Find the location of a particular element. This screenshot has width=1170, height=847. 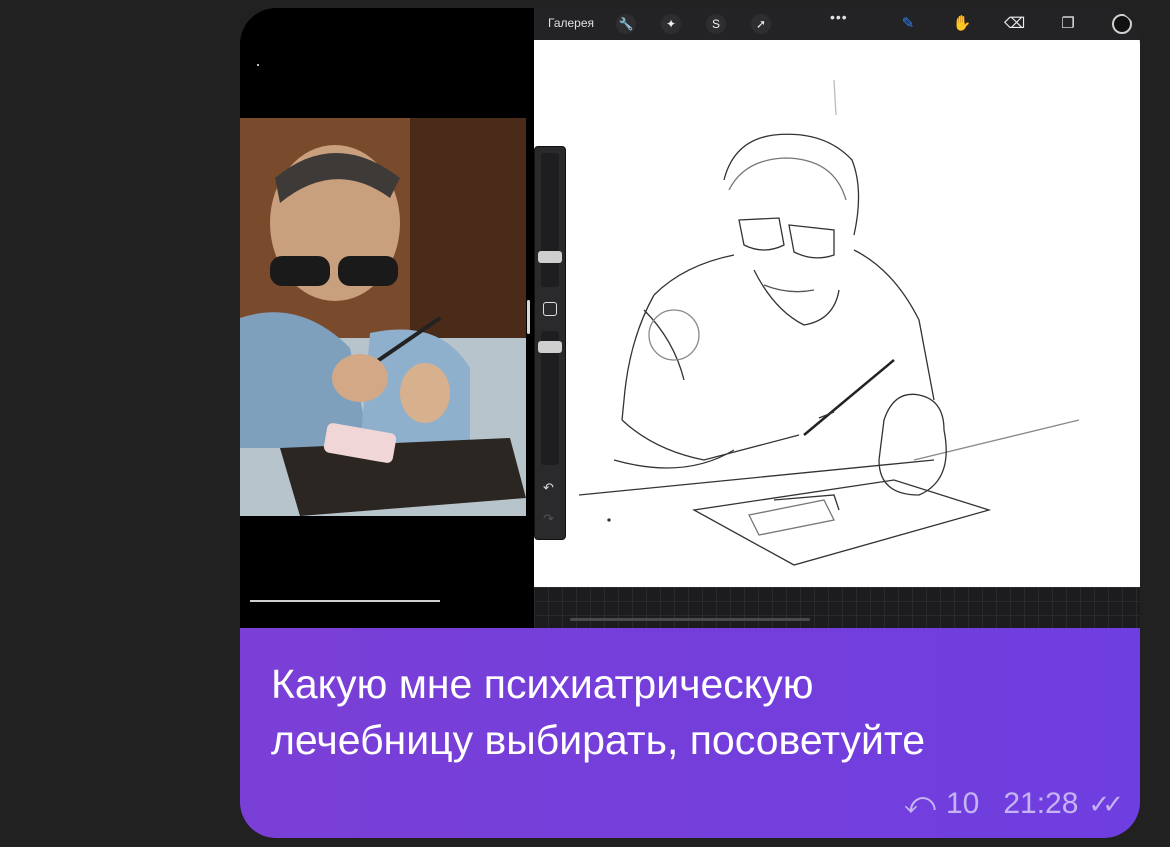

video-progress-bar is located at coordinates (345, 601).